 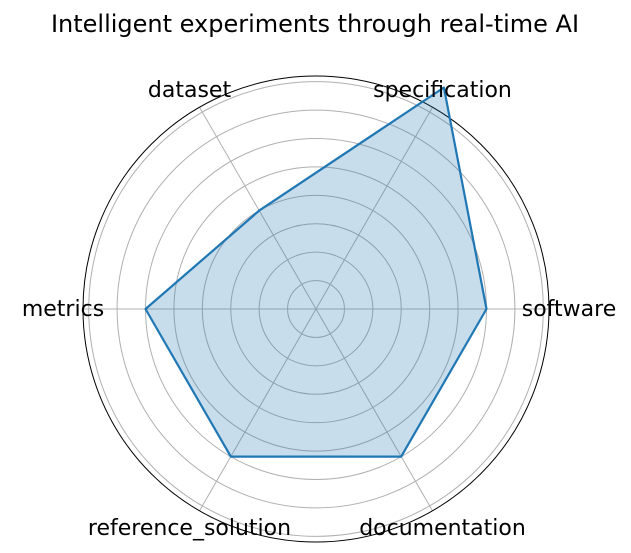 I want to click on axis-label-specification: specification, so click(x=442, y=90).